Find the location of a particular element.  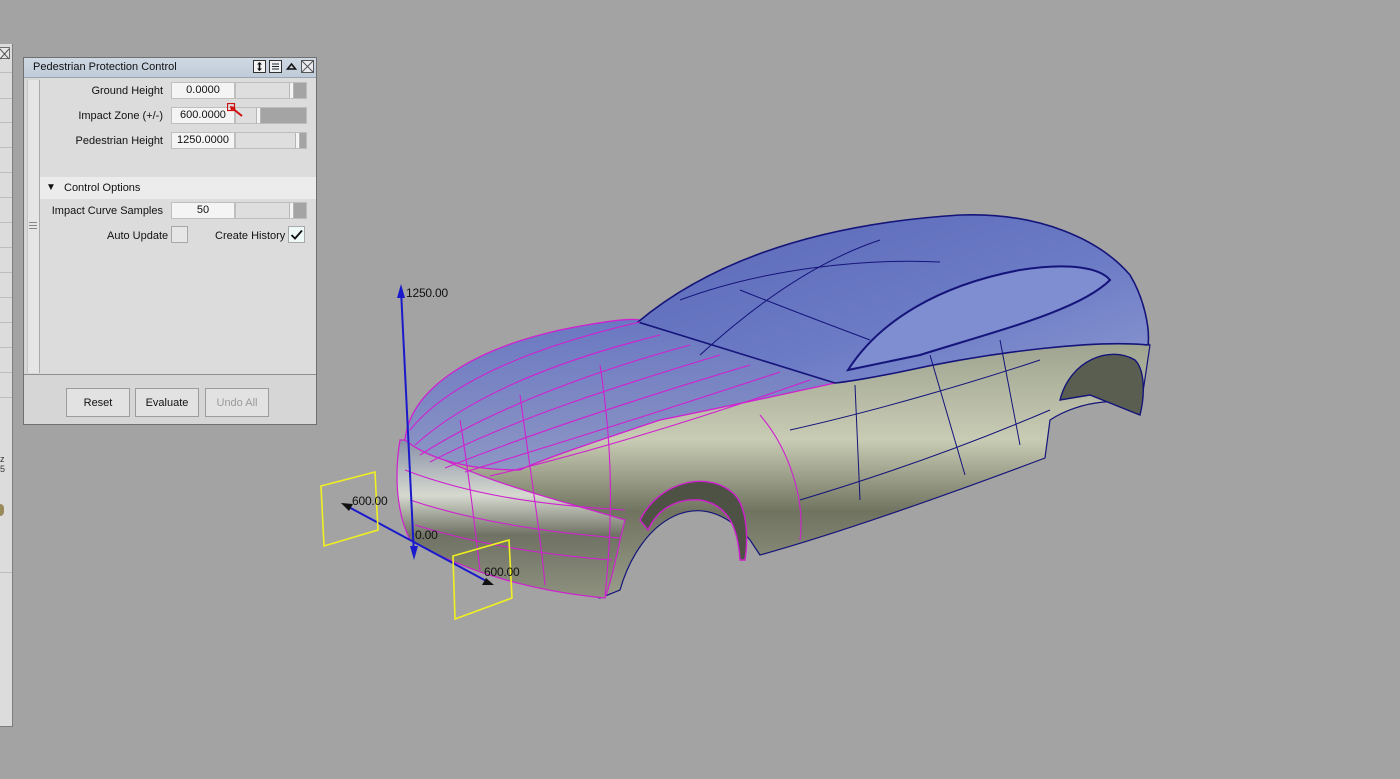

mouse-cursor-icon is located at coordinates (236, 113).